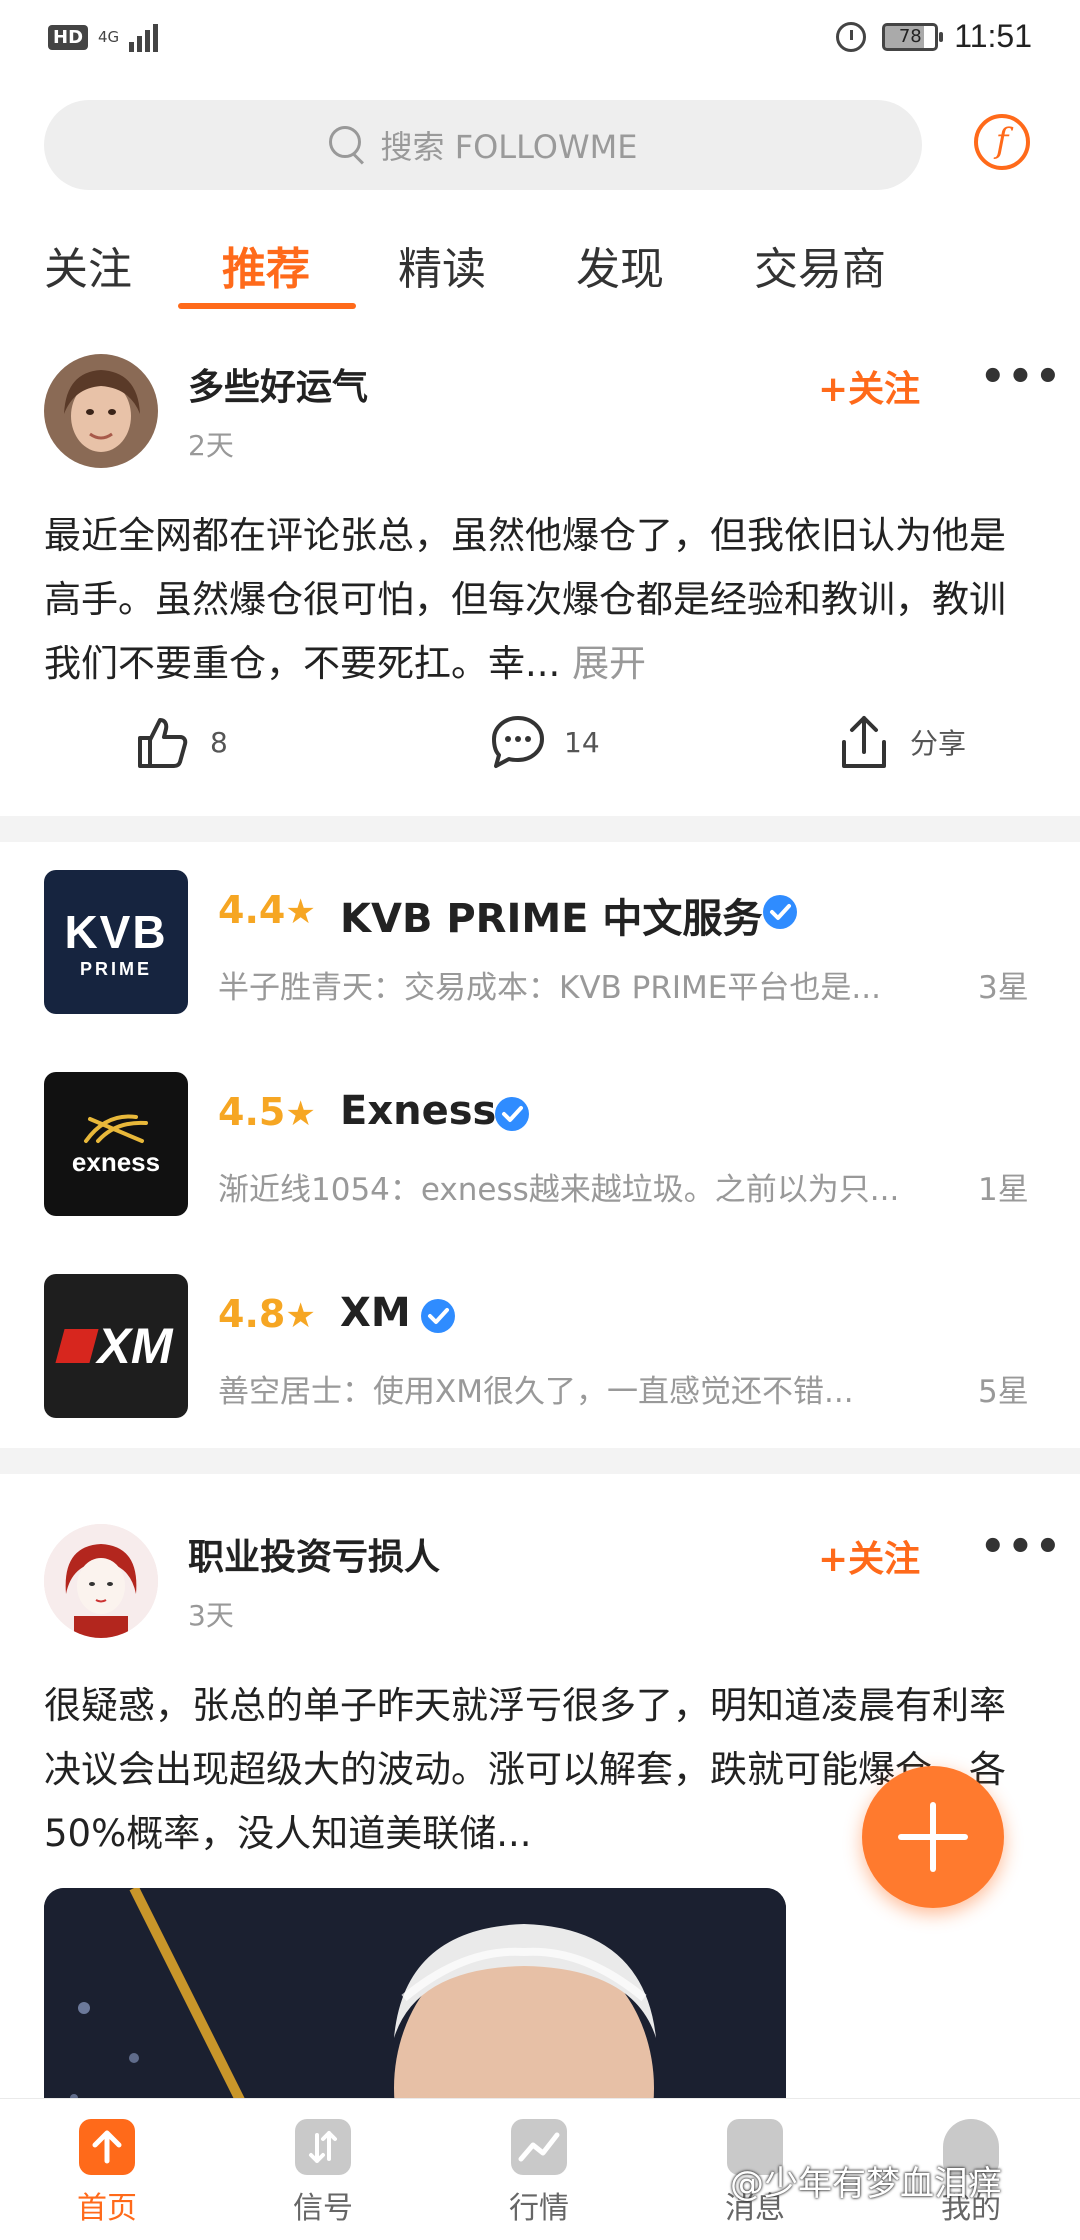  I want to click on comment-icon, so click(518, 742).